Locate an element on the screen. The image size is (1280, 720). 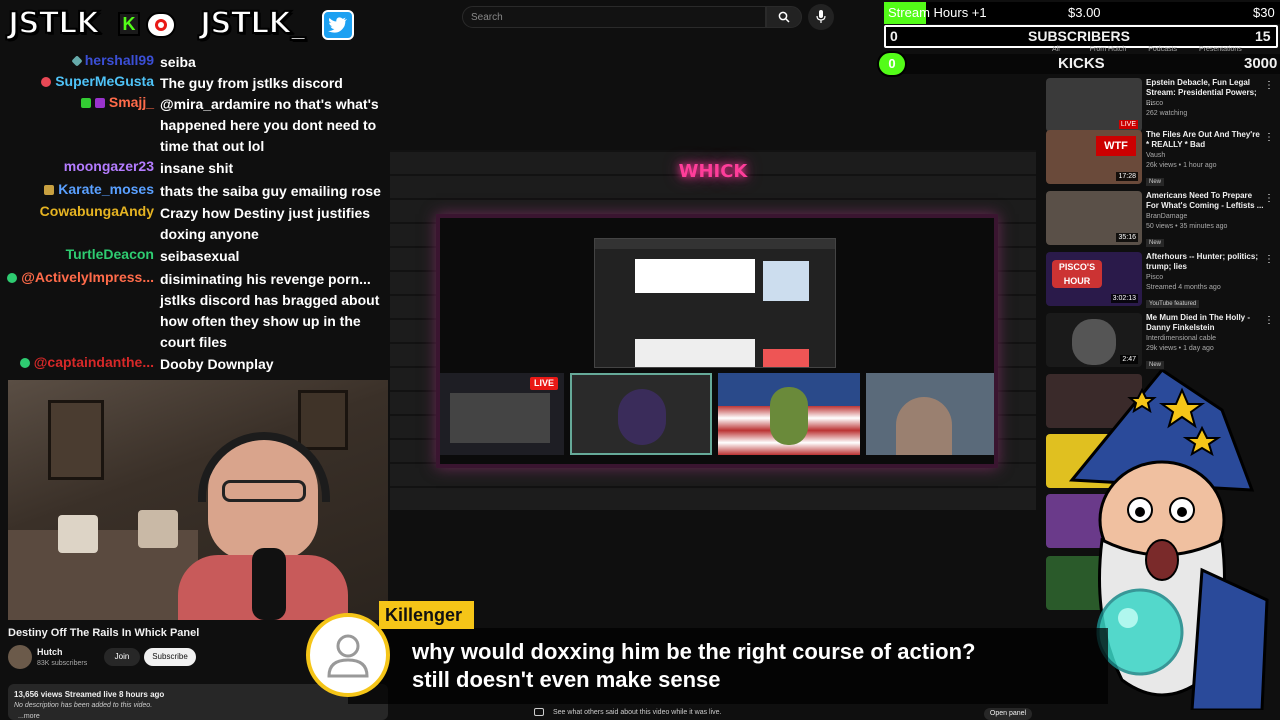
stream-hours-goal: $30 is located at coordinates (1264, 12).